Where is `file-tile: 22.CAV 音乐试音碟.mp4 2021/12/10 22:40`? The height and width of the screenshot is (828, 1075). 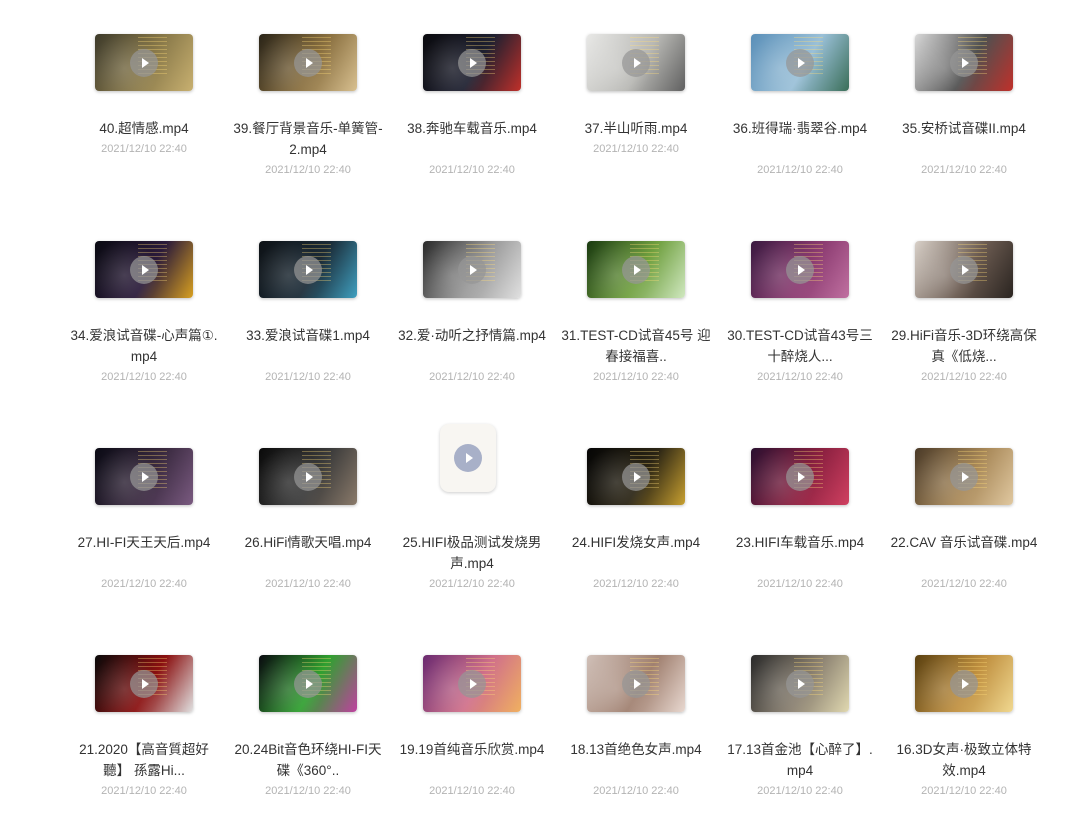 file-tile: 22.CAV 音乐试音碟.mp4 2021/12/10 22:40 is located at coordinates (964, 517).